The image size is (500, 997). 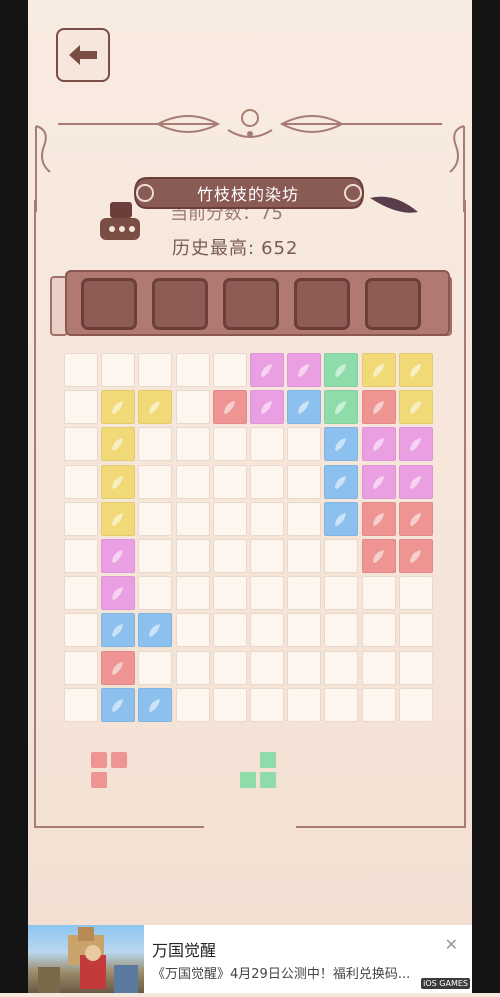 I want to click on close-icon: ✕, so click(x=451, y=944).